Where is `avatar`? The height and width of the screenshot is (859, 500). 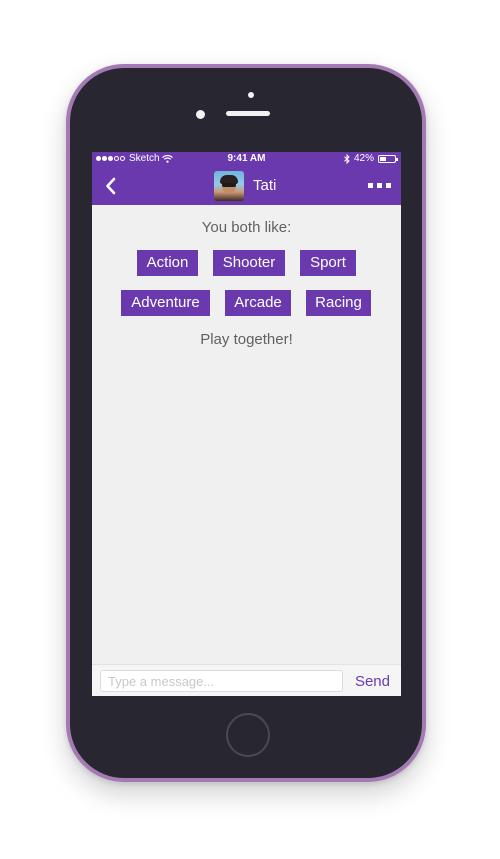 avatar is located at coordinates (229, 186).